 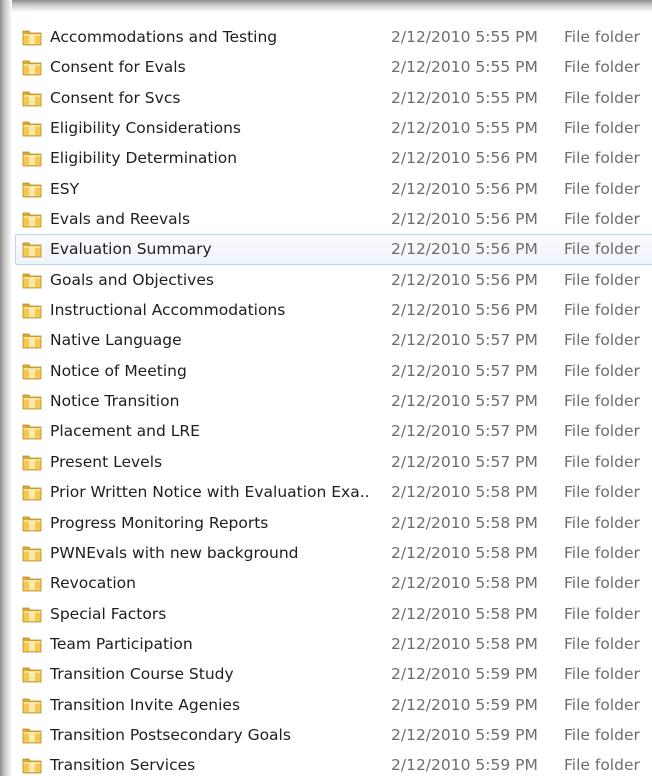 What do you see at coordinates (65, 188) in the screenshot?
I see `file-name: ESY` at bounding box center [65, 188].